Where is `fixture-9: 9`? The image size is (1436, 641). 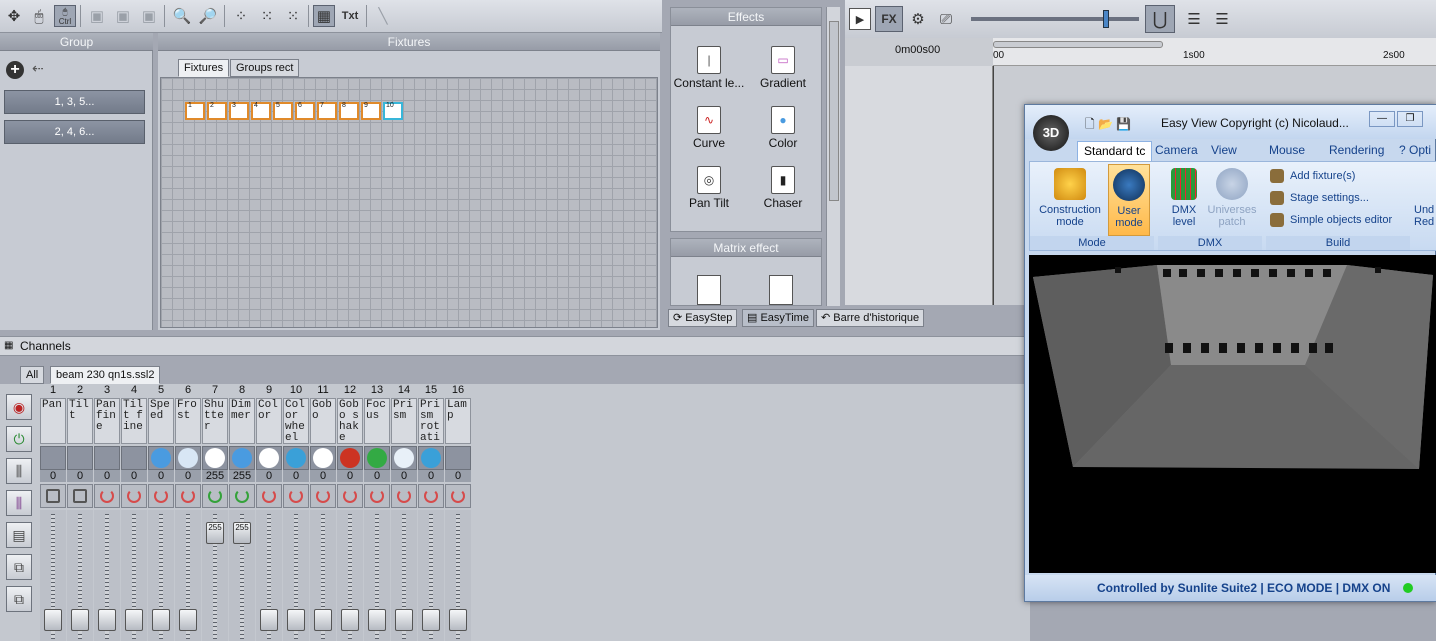
fixture-9: 9 is located at coordinates (371, 111).